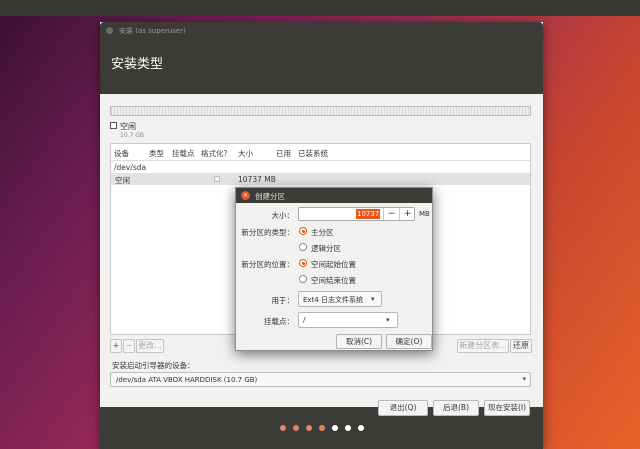 Image resolution: width=640 pixels, height=449 pixels. I want to click on location-end-label: 空间结束位置, so click(333, 280).